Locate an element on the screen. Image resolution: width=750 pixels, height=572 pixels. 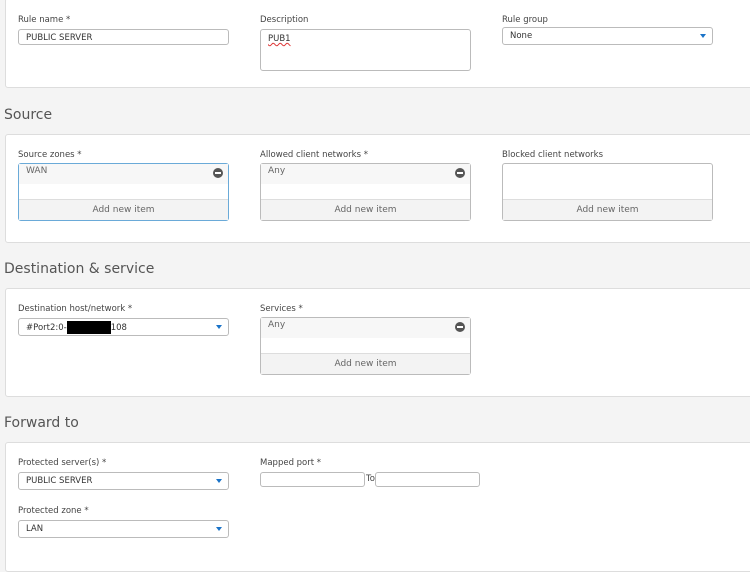
rule-group-value: None is located at coordinates (521, 36).